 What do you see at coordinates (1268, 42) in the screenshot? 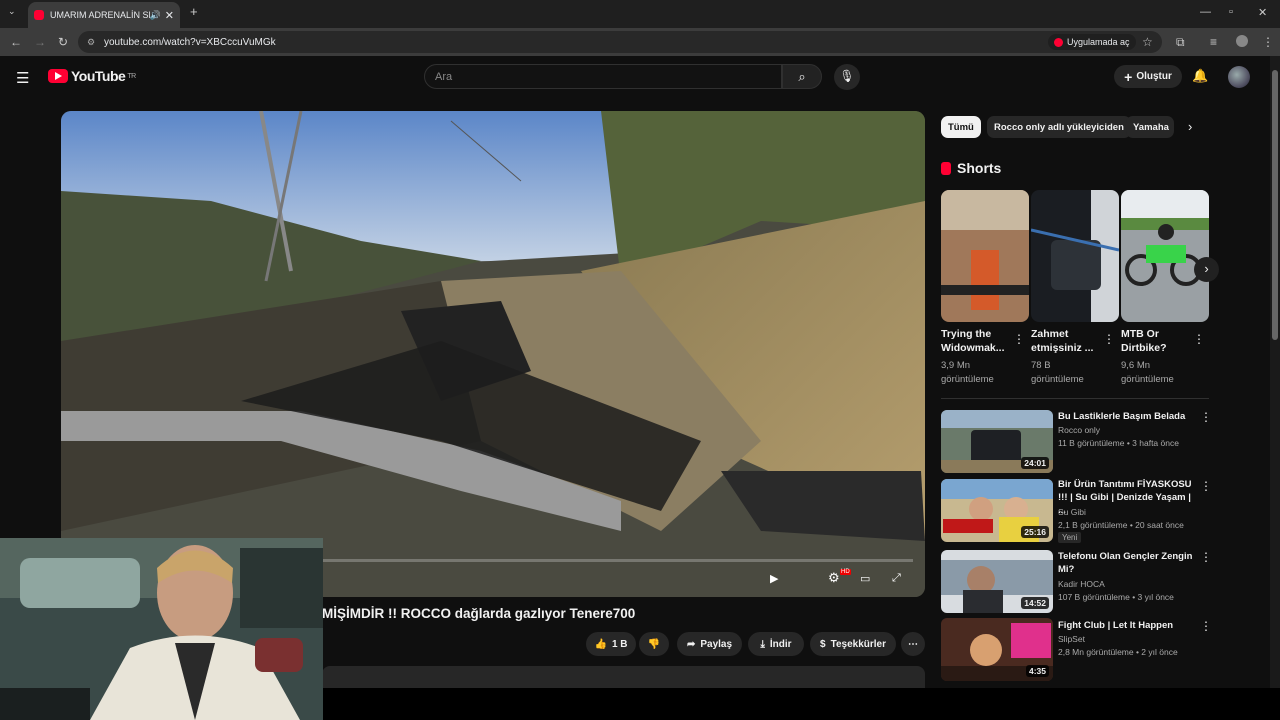
I see `browser-menu-icon: ⋮` at bounding box center [1268, 42].